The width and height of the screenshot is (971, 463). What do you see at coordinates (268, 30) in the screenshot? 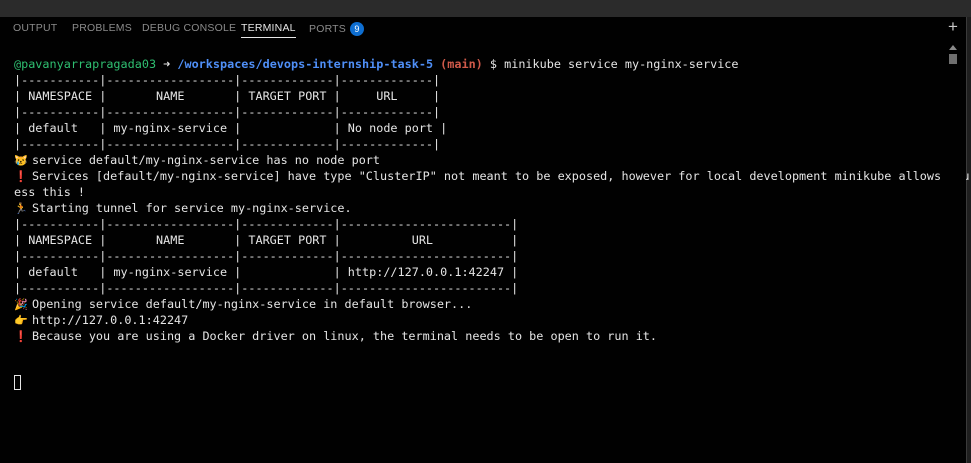
I see `tab-terminal: TERMINAL` at bounding box center [268, 30].